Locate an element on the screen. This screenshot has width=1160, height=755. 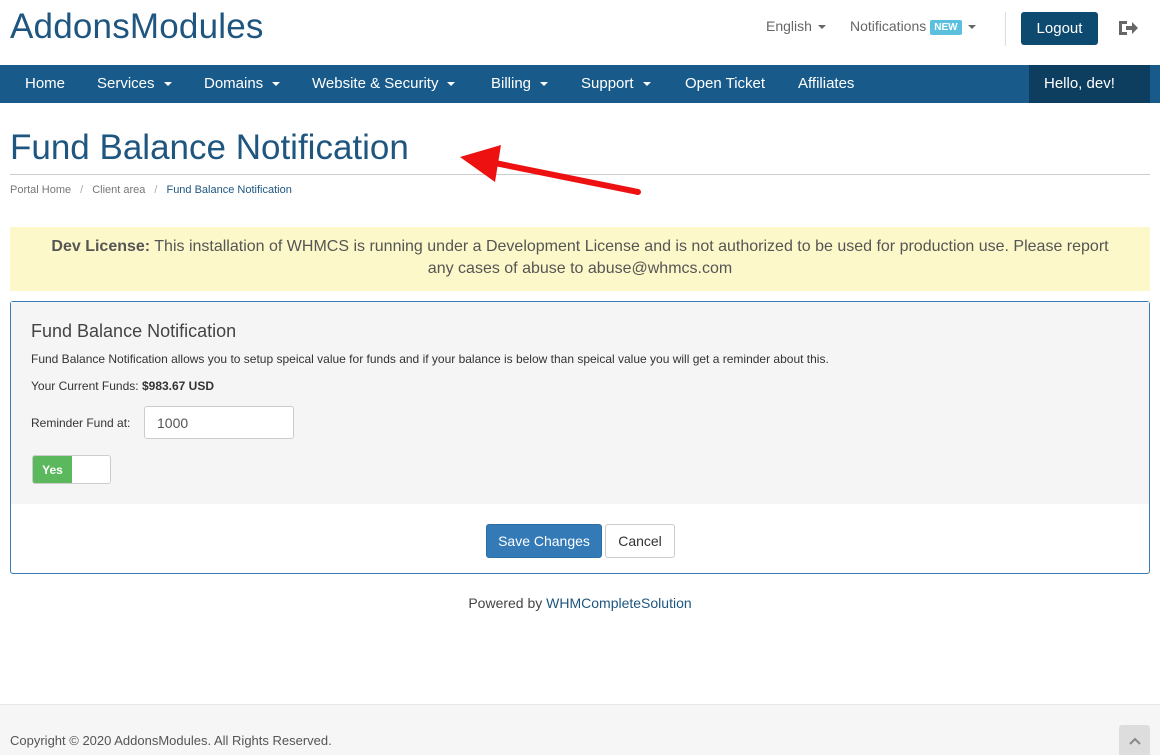
nav-item-label: Affiliates is located at coordinates (826, 83).